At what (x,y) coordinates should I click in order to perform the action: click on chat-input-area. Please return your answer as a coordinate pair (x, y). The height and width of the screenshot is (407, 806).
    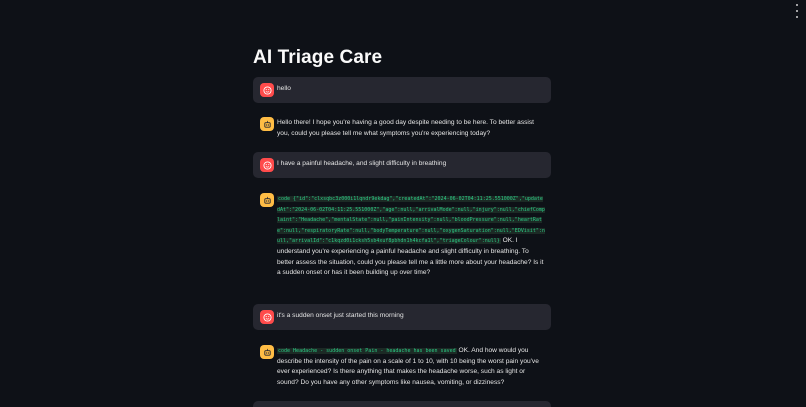
    Looking at the image, I should click on (402, 404).